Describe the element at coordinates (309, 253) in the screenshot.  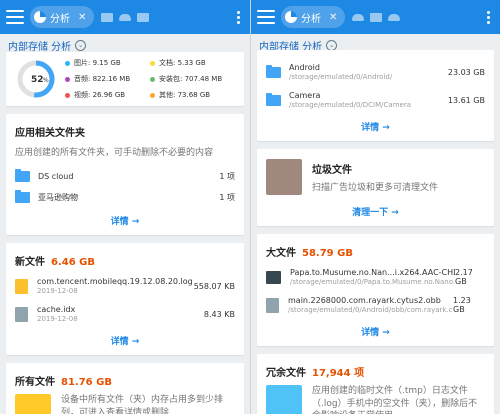
I see `card-title: 大文件 58.79 GB` at that location.